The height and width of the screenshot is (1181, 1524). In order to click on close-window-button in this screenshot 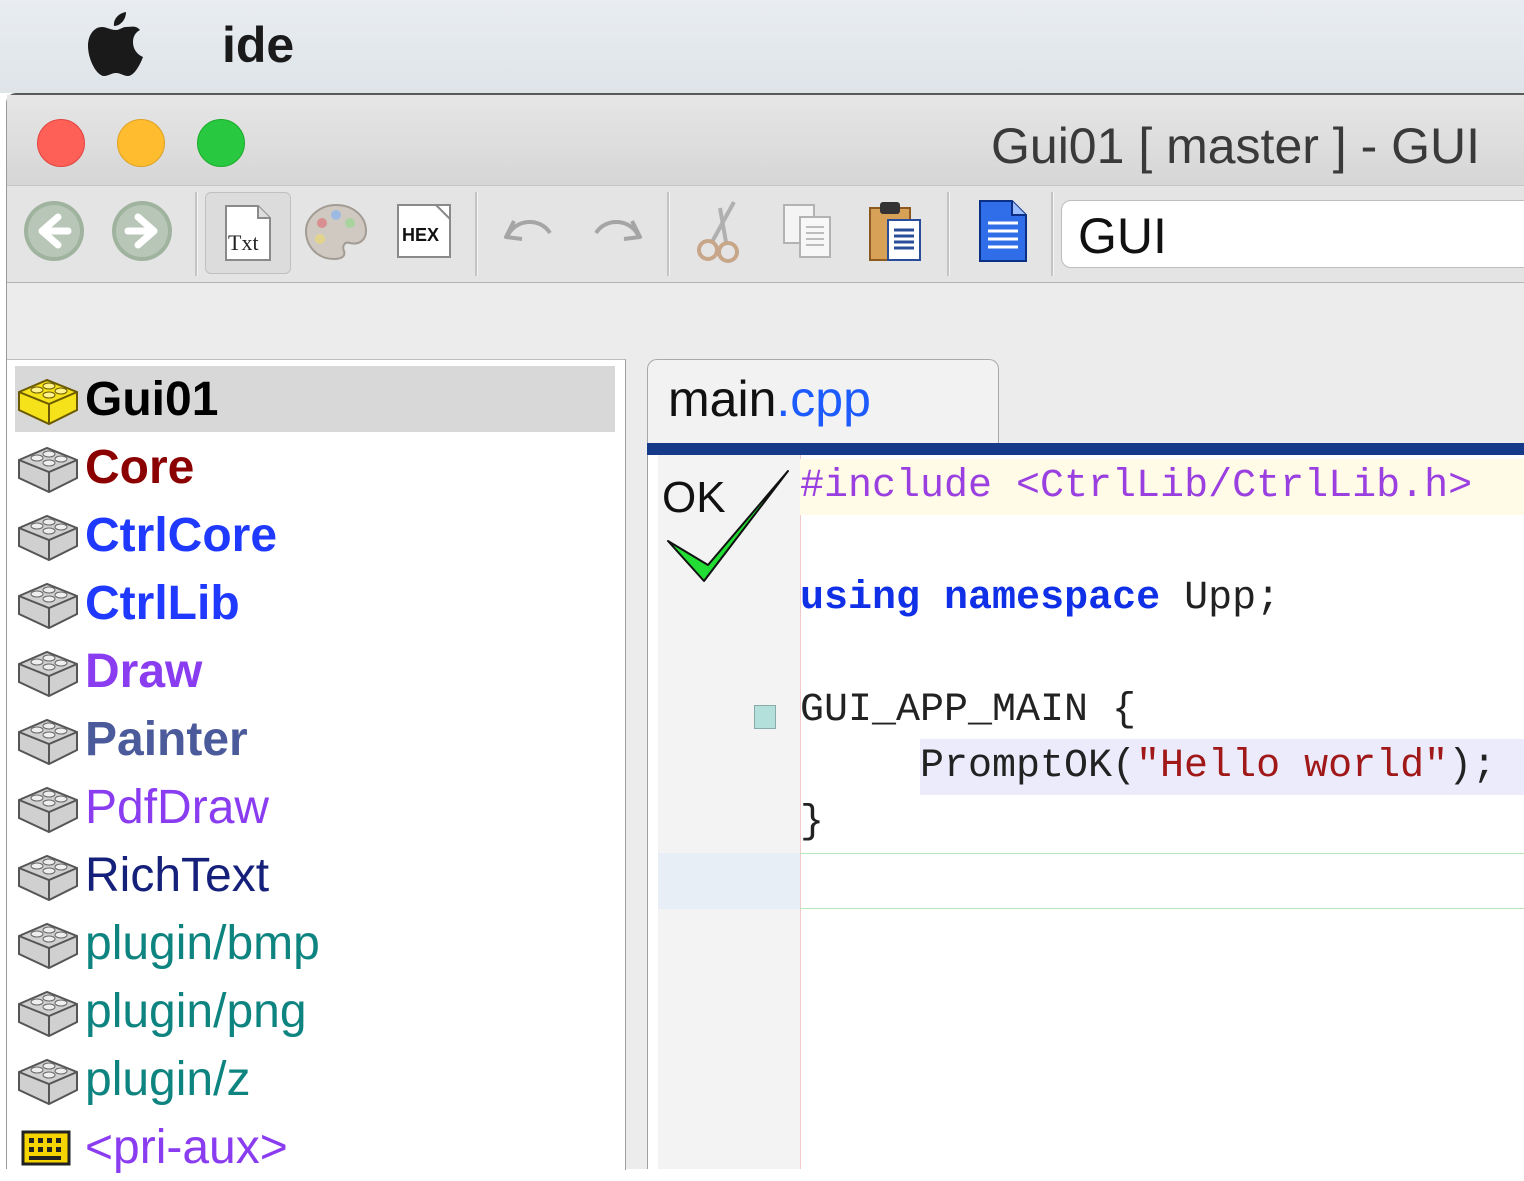, I will do `click(61, 143)`.